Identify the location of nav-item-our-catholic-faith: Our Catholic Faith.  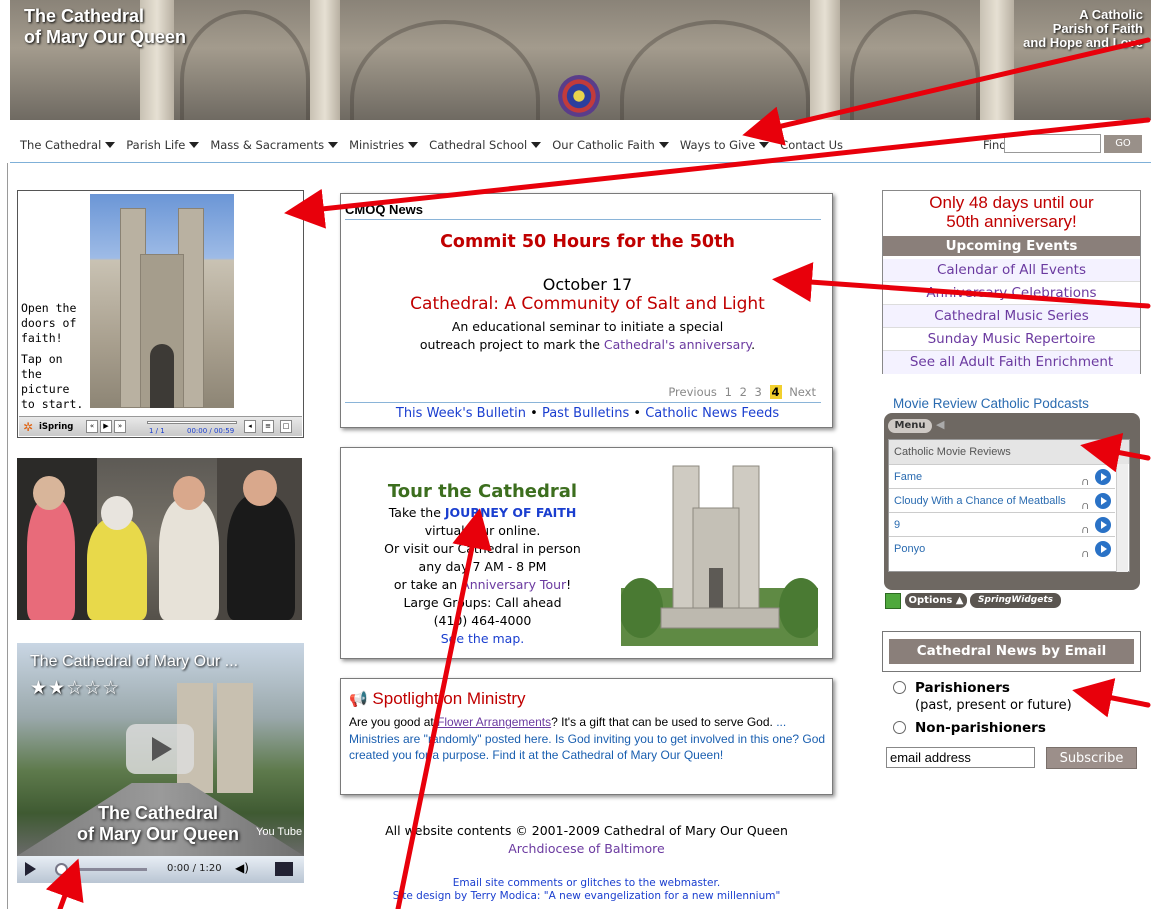
(610, 145).